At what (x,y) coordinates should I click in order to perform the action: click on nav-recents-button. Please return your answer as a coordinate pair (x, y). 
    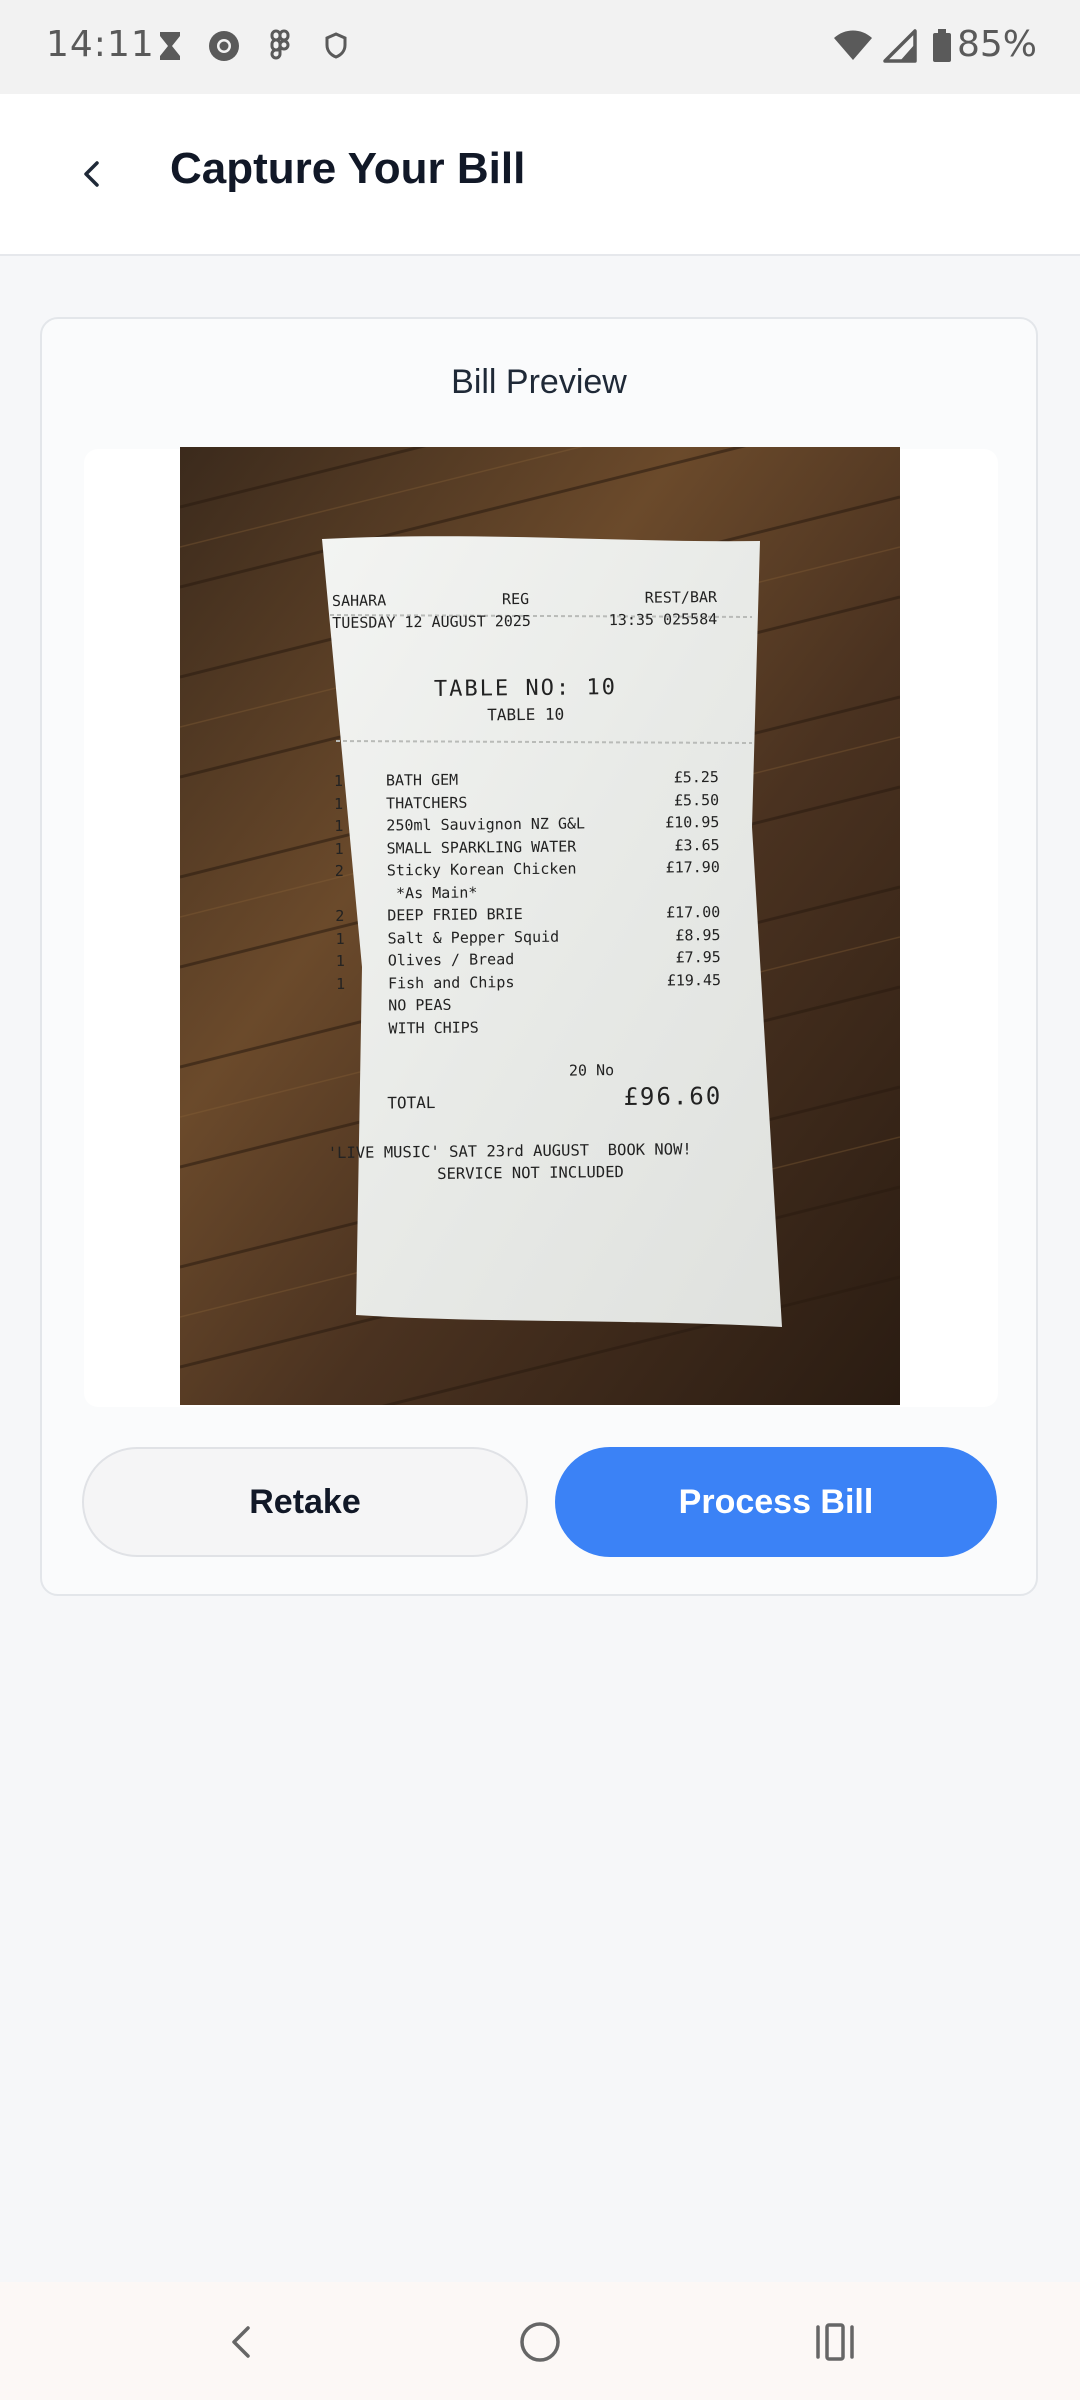
    Looking at the image, I should click on (835, 2342).